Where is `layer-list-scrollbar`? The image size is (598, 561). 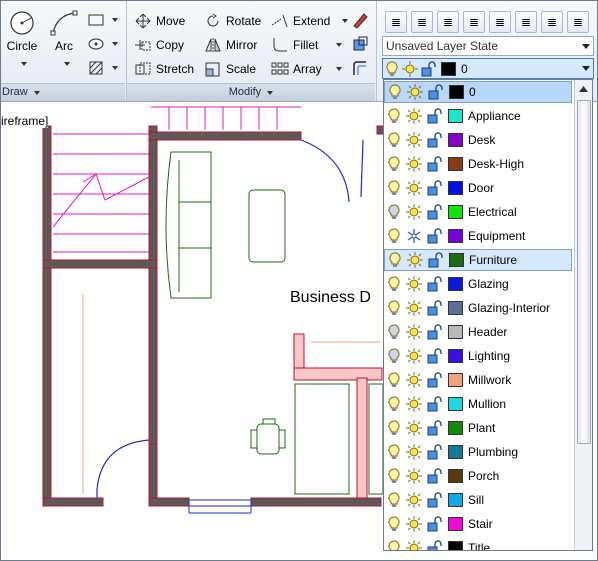
layer-list-scrollbar is located at coordinates (583, 315).